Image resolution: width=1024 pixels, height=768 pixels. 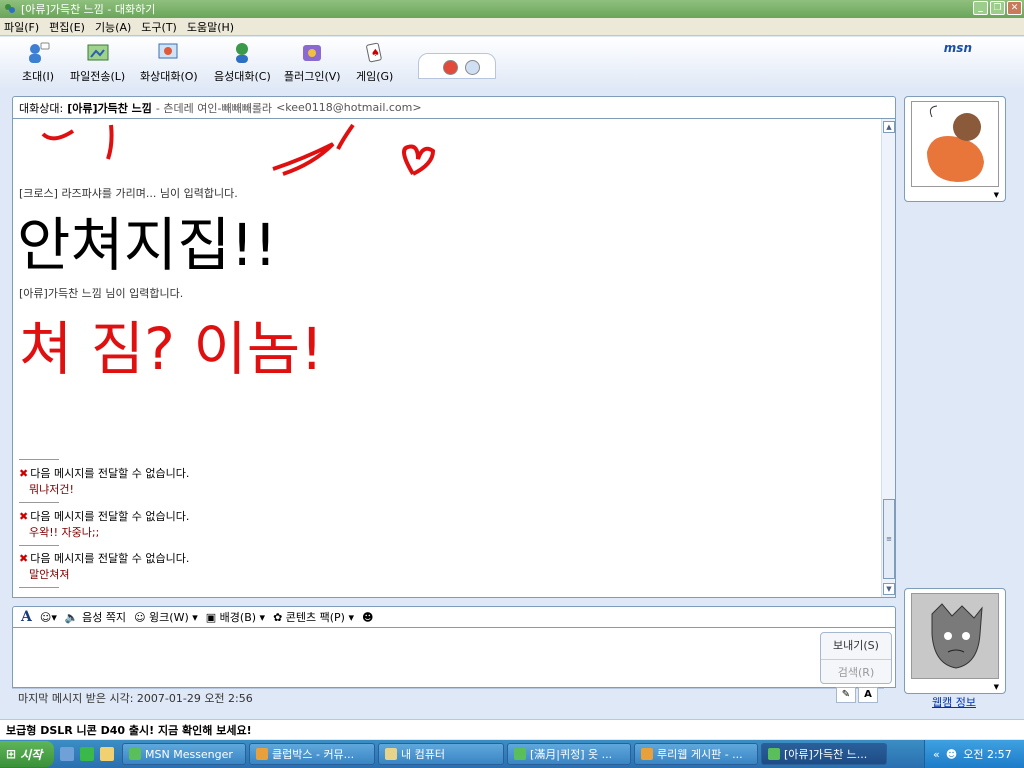 What do you see at coordinates (846, 695) in the screenshot?
I see `handwriting-tab: ✎` at bounding box center [846, 695].